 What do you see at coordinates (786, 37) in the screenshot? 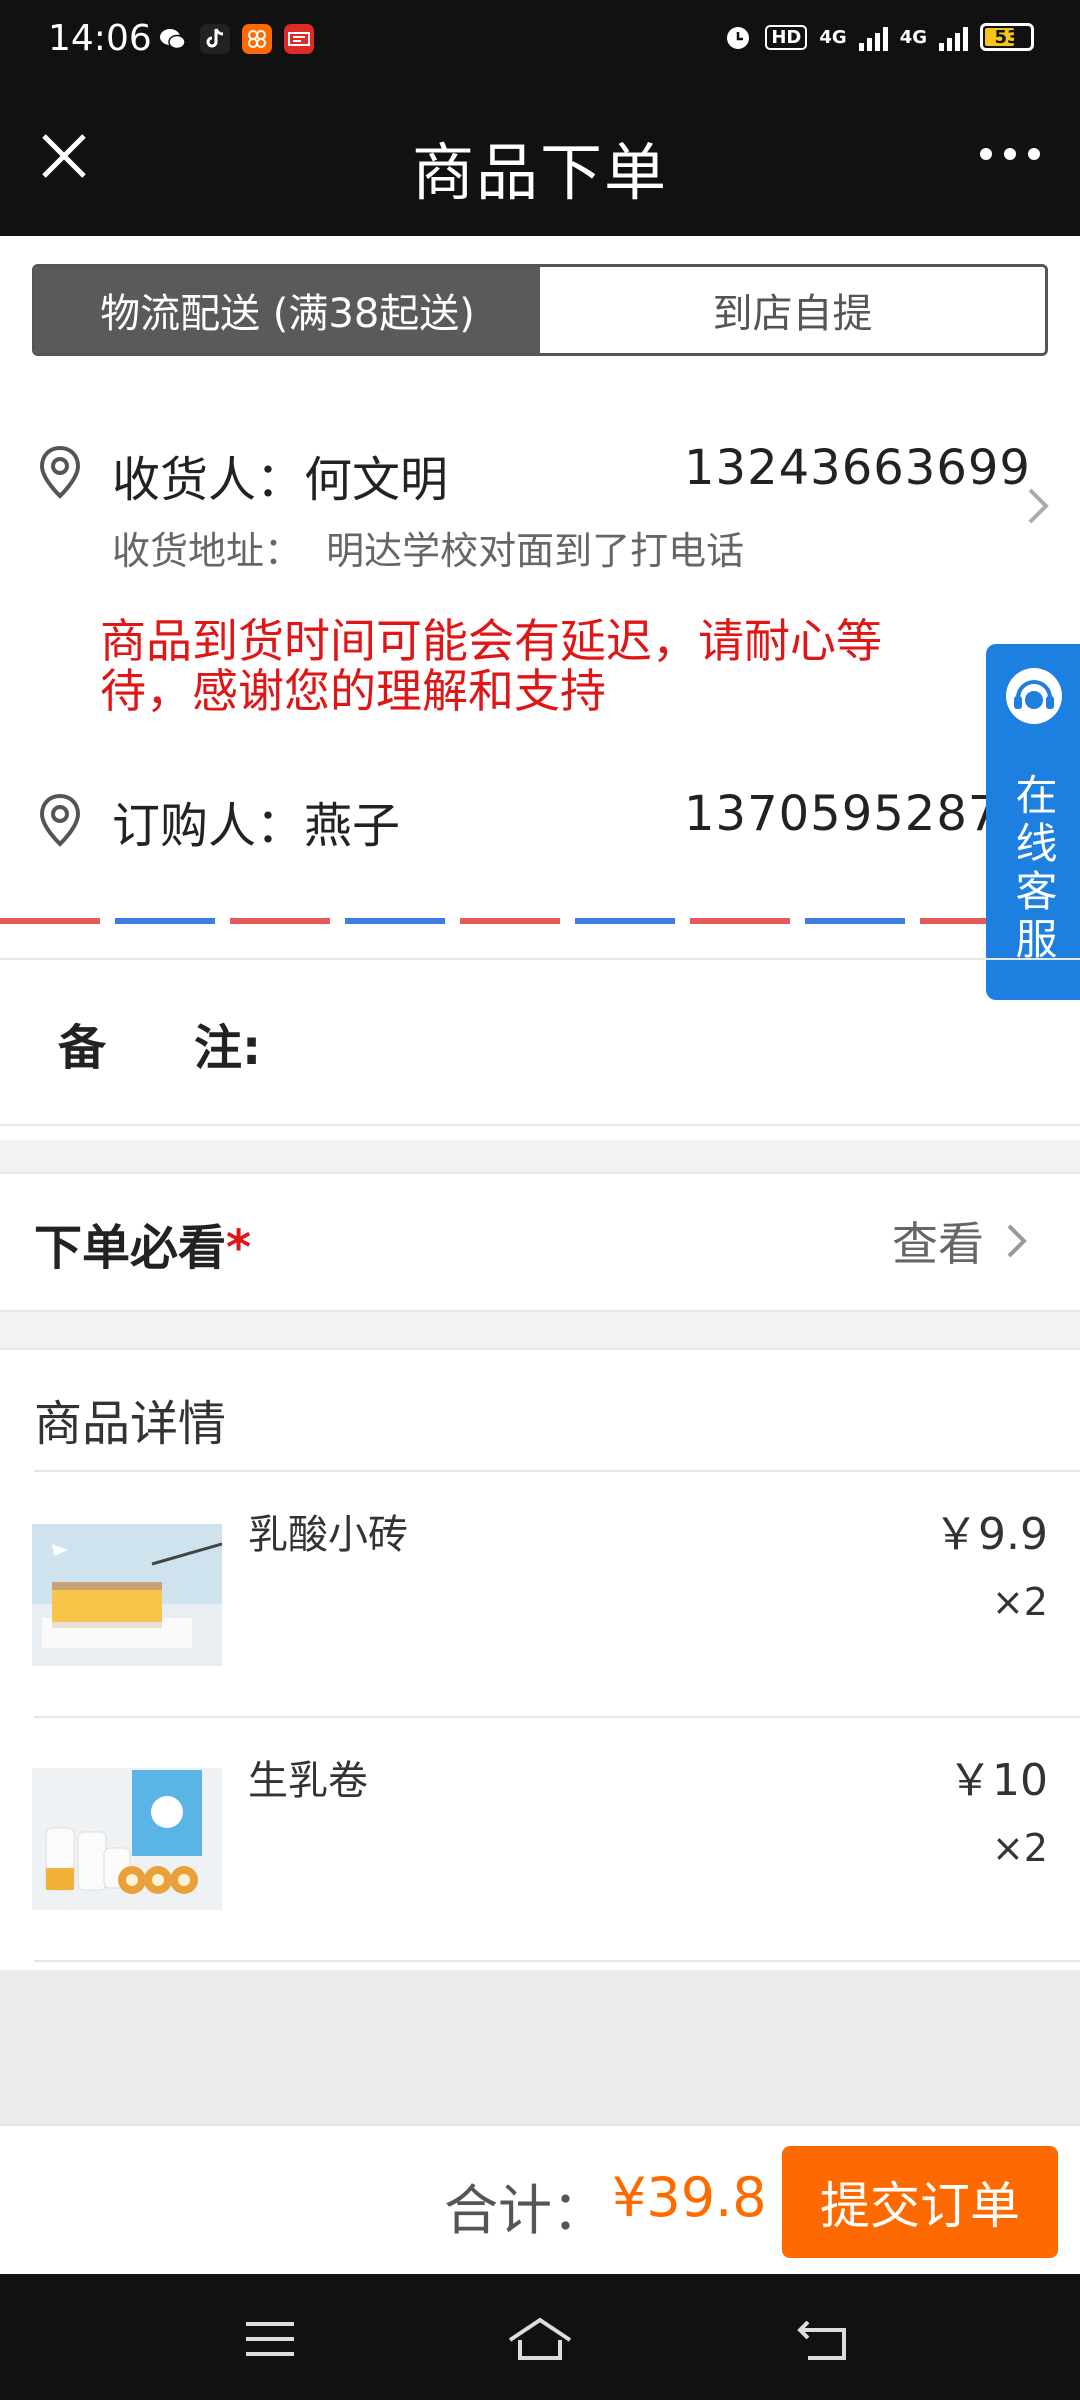
I see `hd-badge: HD` at bounding box center [786, 37].